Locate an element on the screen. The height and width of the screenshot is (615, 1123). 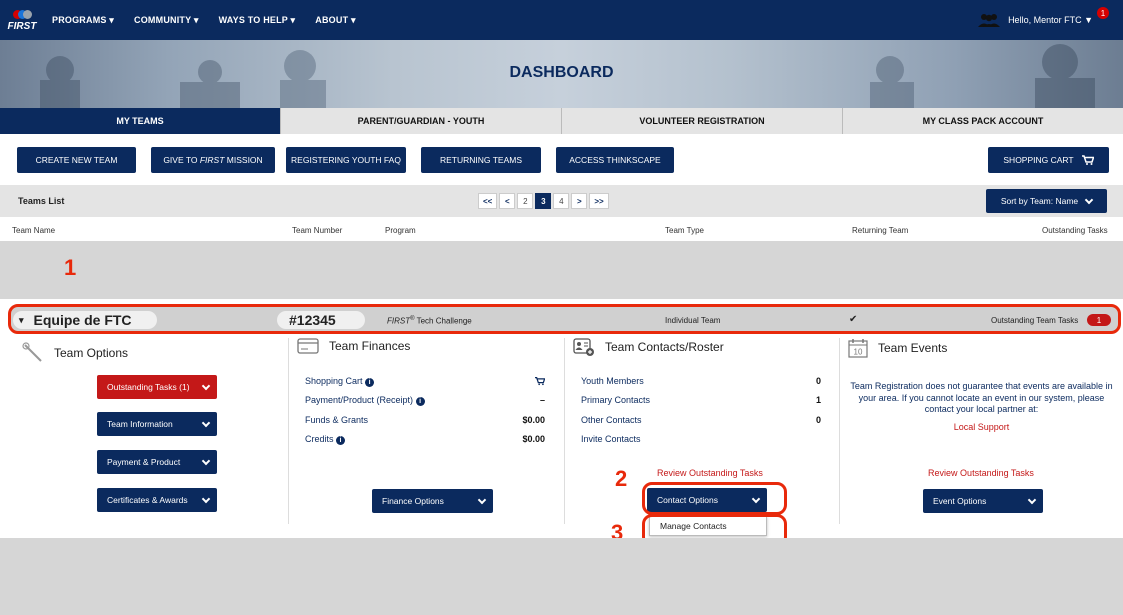
shopping-cart-row-label: Shopping Cart is located at coordinates (334, 381).